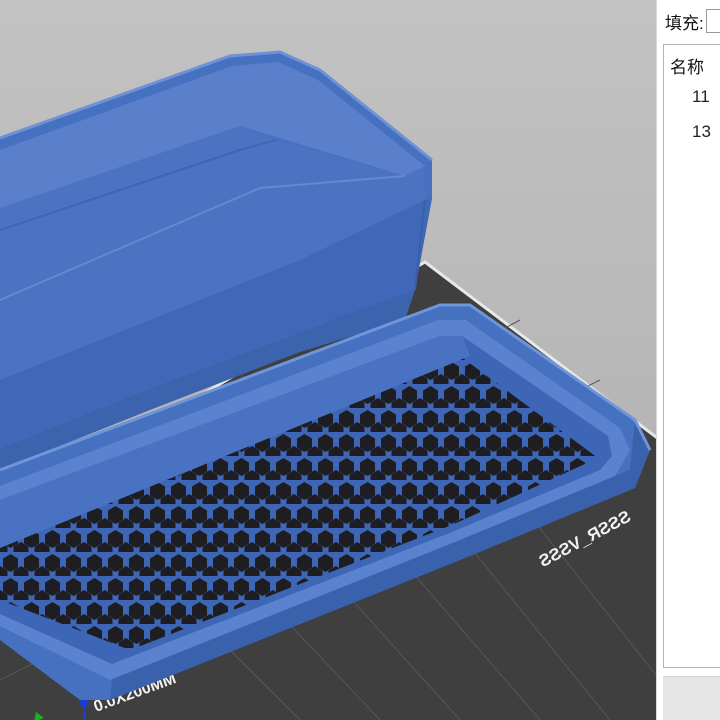 The height and width of the screenshot is (720, 720). What do you see at coordinates (691, 698) in the screenshot?
I see `bottom-button` at bounding box center [691, 698].